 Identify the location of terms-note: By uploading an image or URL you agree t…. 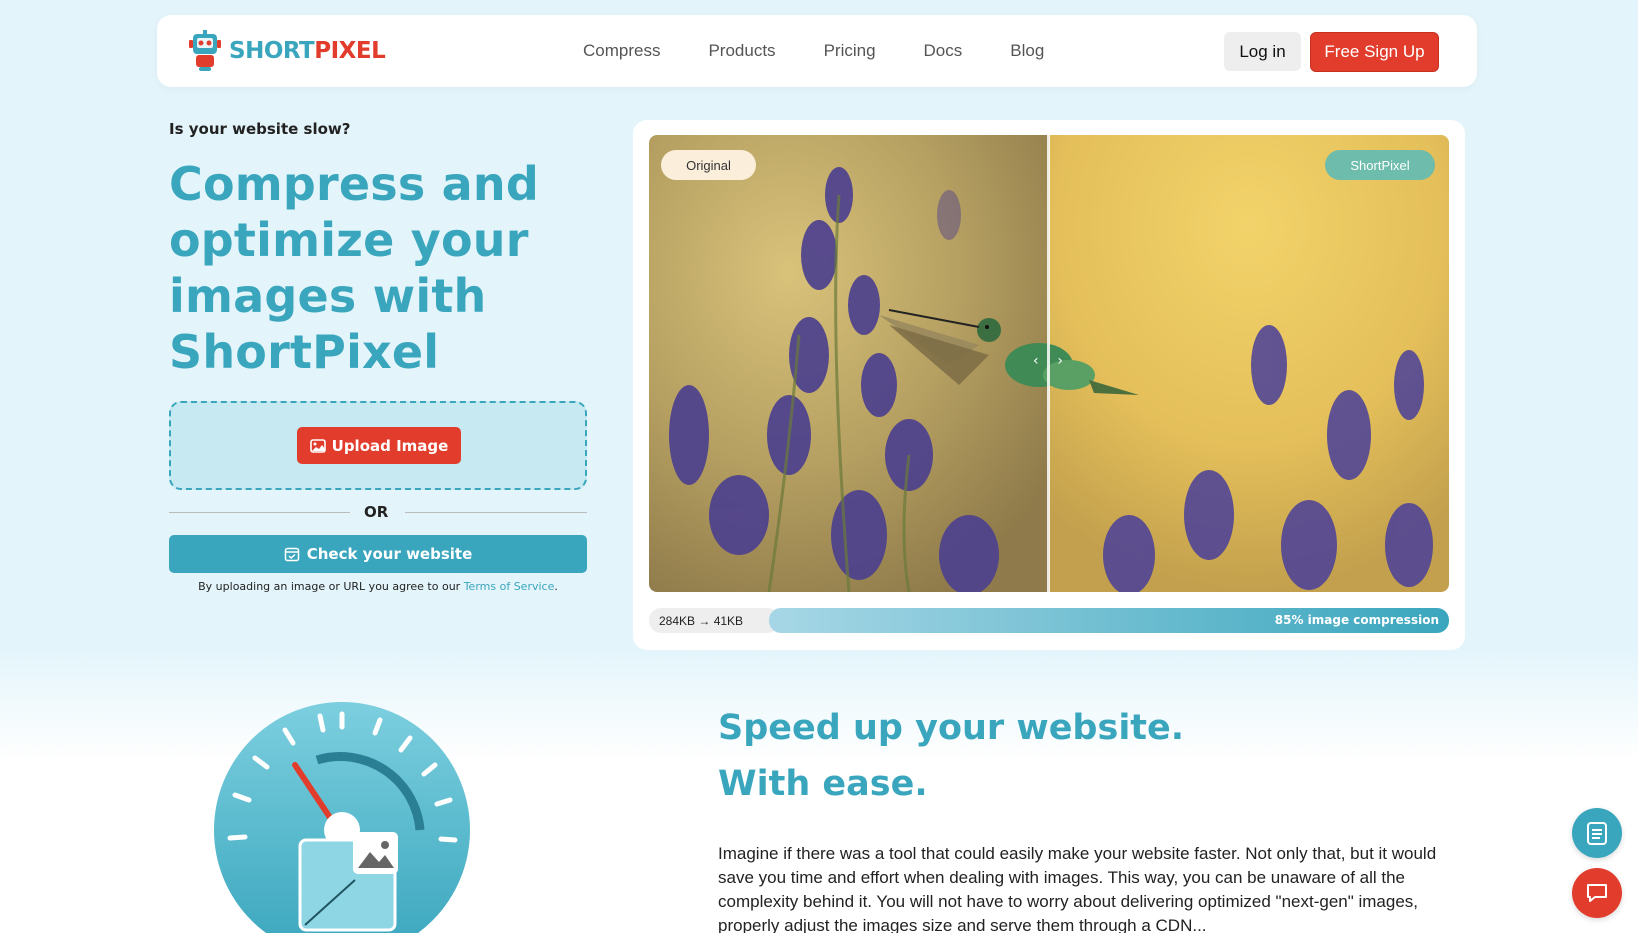
(378, 586).